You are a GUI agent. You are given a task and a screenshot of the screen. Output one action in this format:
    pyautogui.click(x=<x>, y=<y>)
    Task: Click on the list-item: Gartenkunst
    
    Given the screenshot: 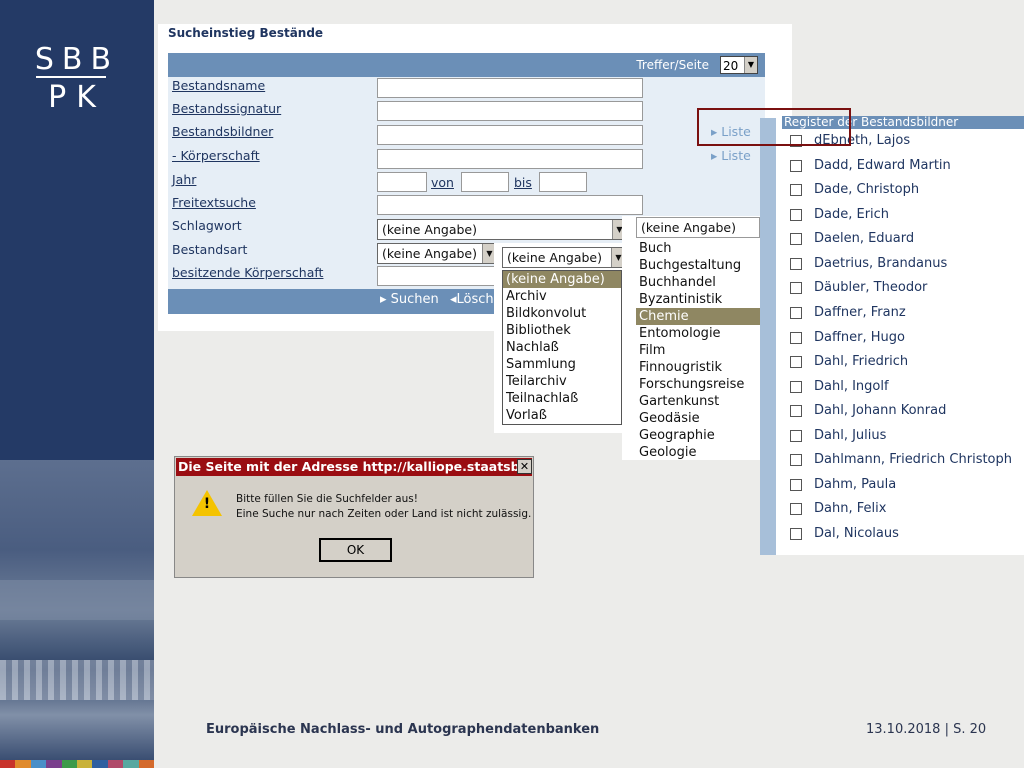 What is the action you would take?
    pyautogui.click(x=698, y=401)
    